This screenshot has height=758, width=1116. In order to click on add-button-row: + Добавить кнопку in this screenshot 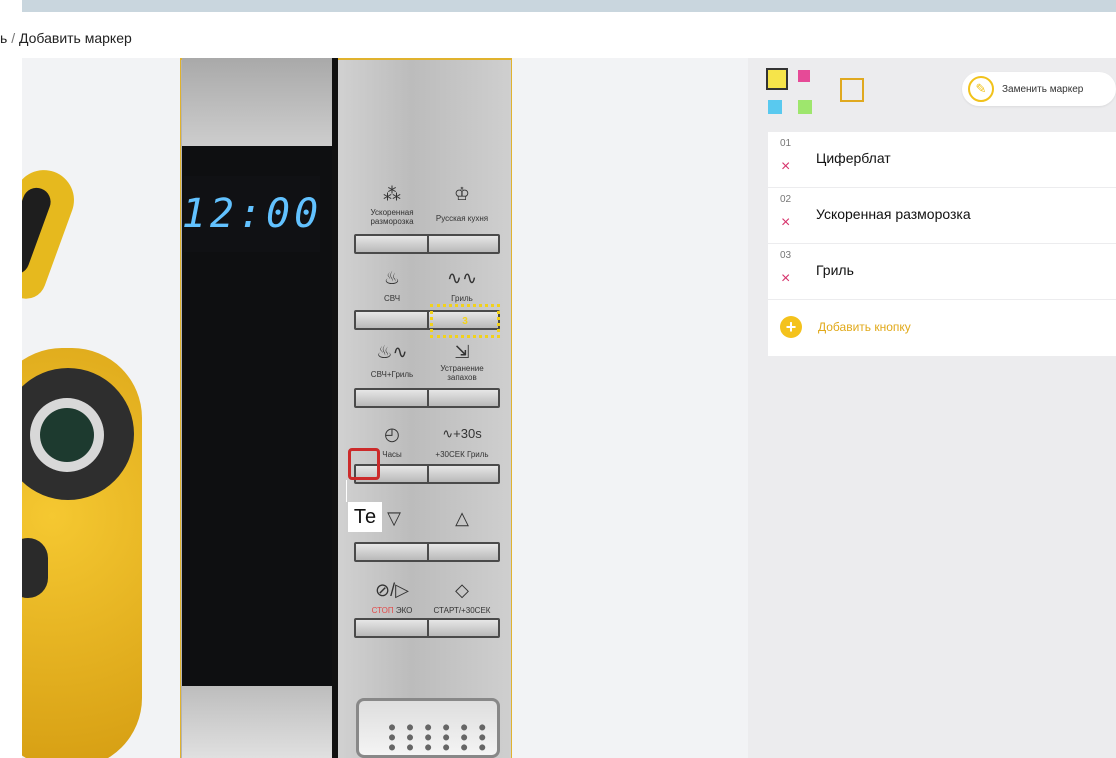, I will do `click(942, 328)`.